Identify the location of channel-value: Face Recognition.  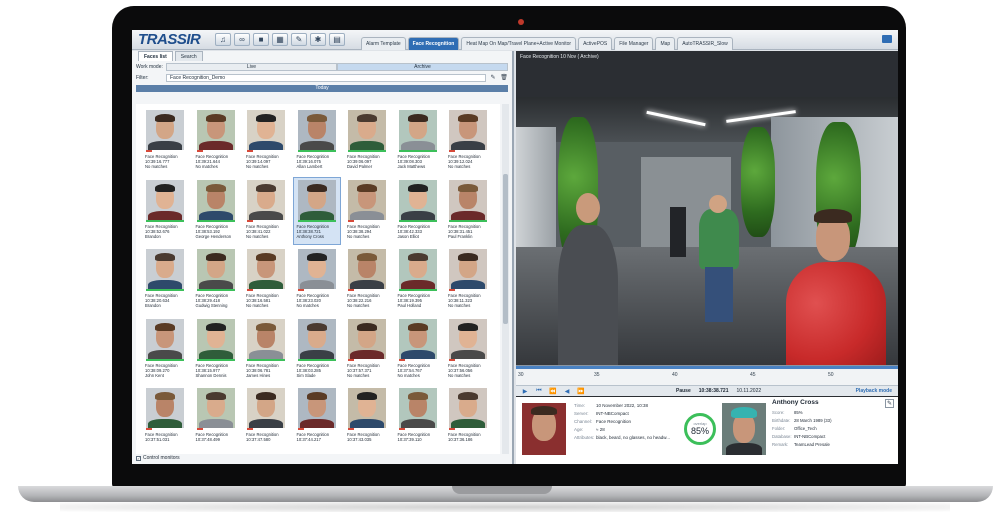
(613, 421).